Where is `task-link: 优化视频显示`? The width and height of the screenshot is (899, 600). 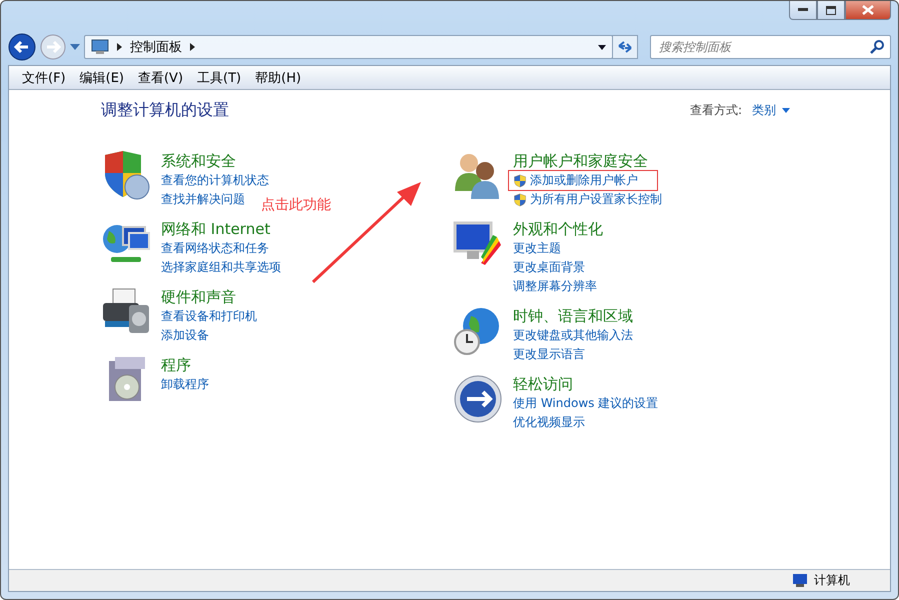
task-link: 优化视频显示 is located at coordinates (585, 422).